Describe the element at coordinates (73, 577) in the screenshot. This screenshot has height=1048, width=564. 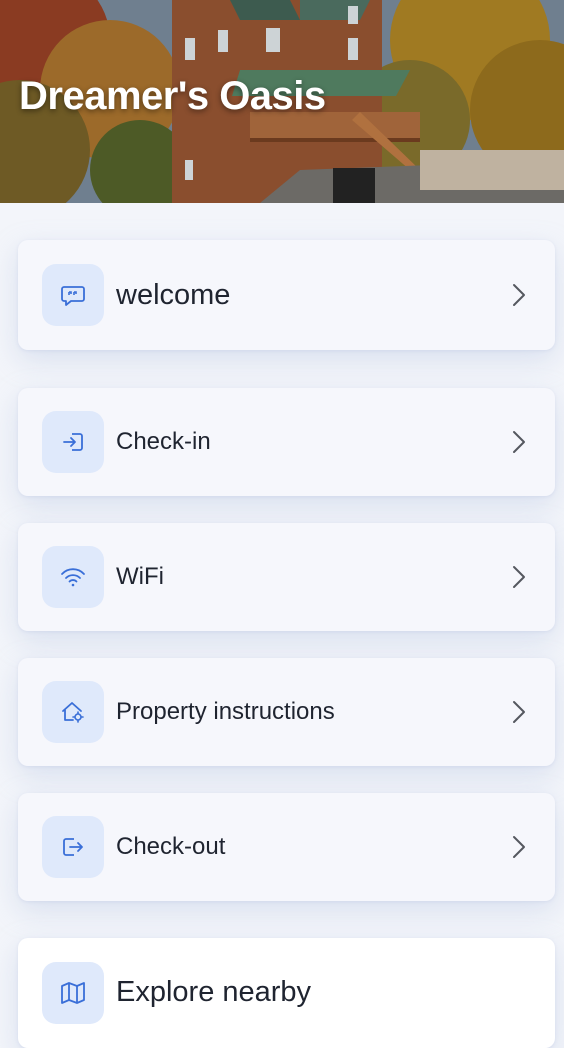
I see `wifi-icon` at that location.